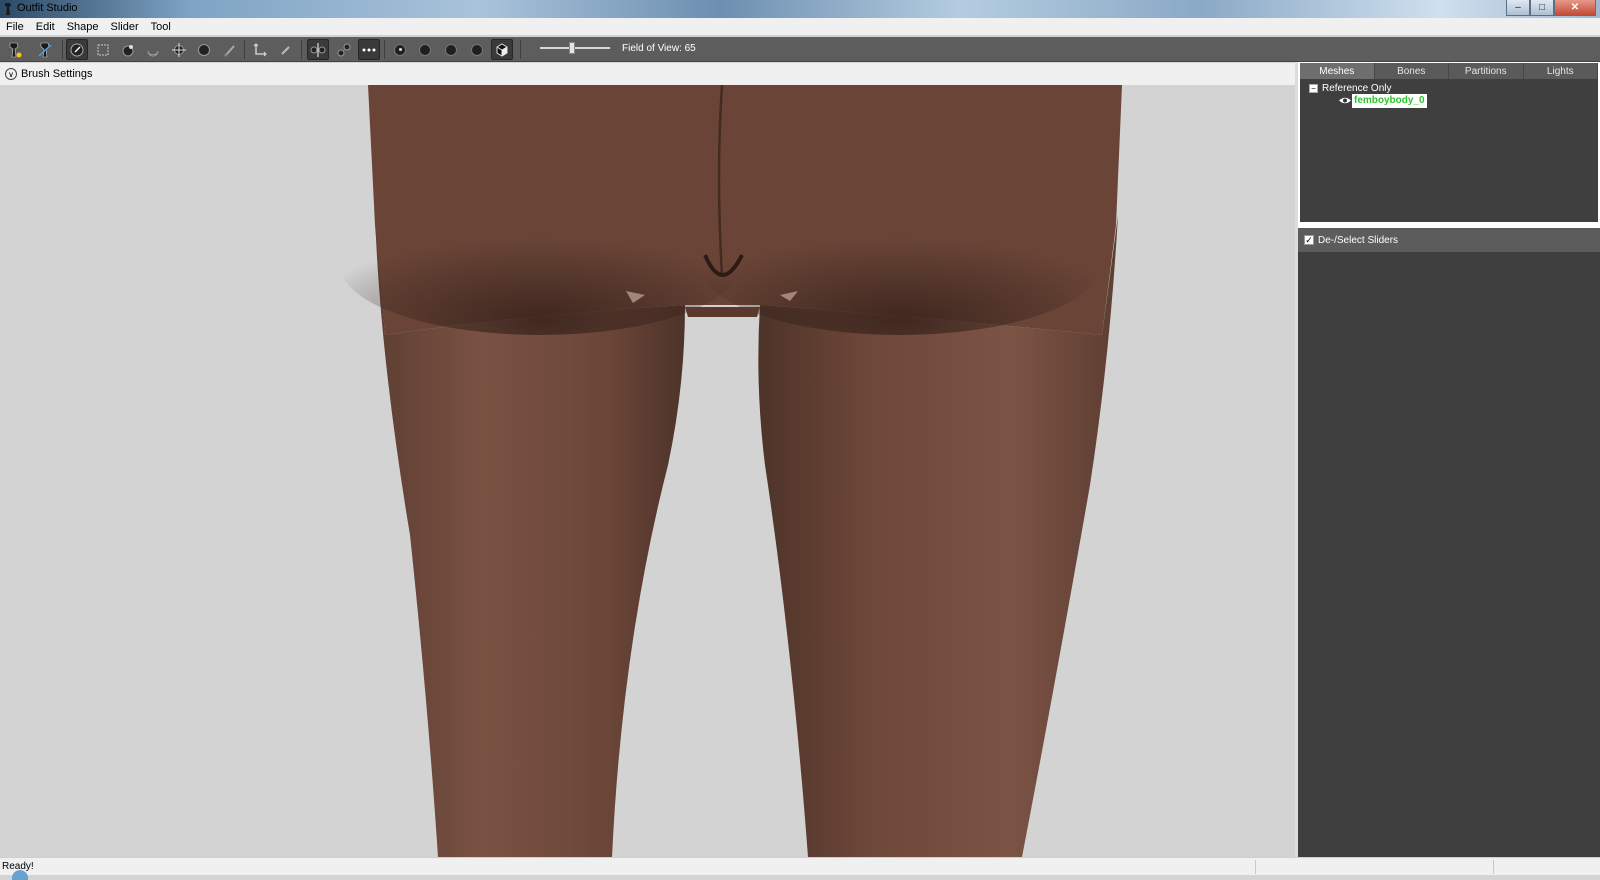  What do you see at coordinates (1356, 88) in the screenshot?
I see `tree-root-reference-only: Reference Only` at bounding box center [1356, 88].